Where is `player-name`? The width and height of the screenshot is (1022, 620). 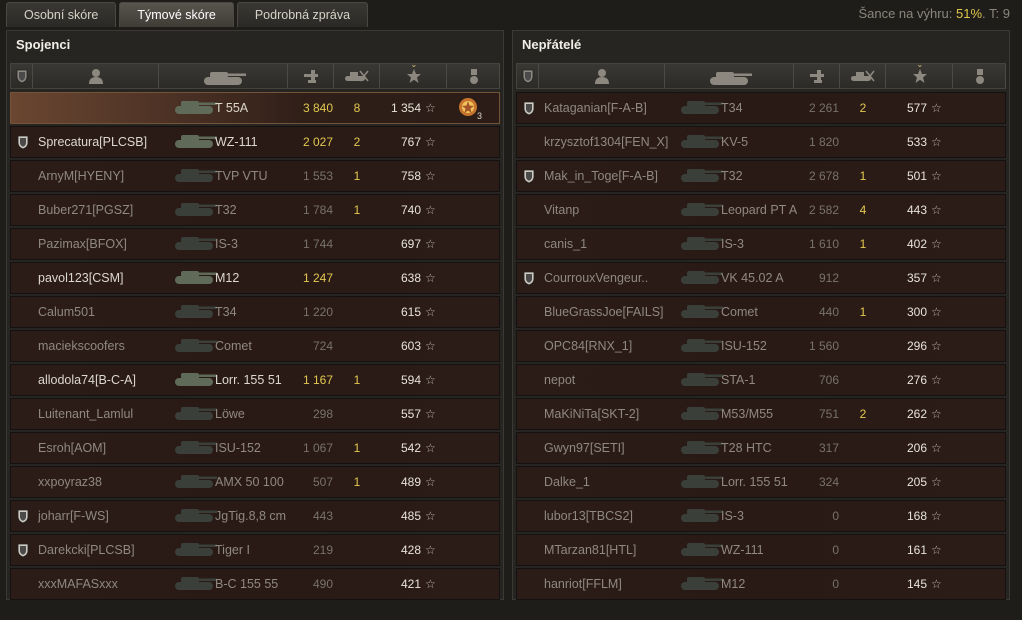
player-name is located at coordinates (113, 108).